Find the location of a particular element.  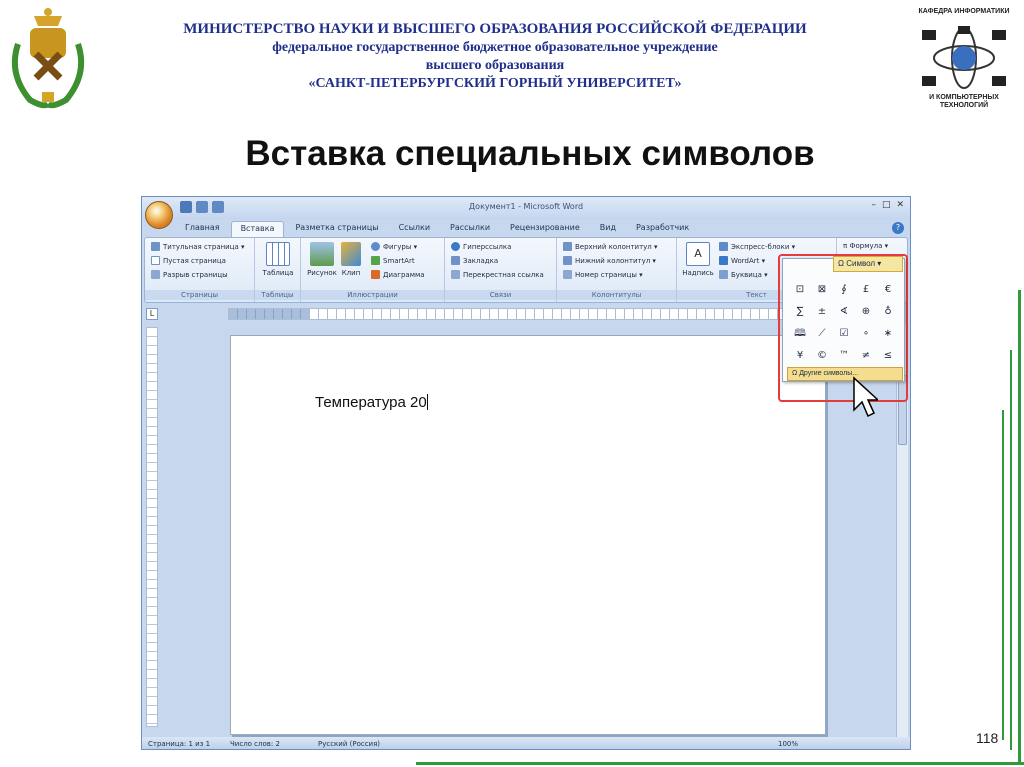

cover-page-button: Титульная страница ▾ is located at coordinates (198, 246).